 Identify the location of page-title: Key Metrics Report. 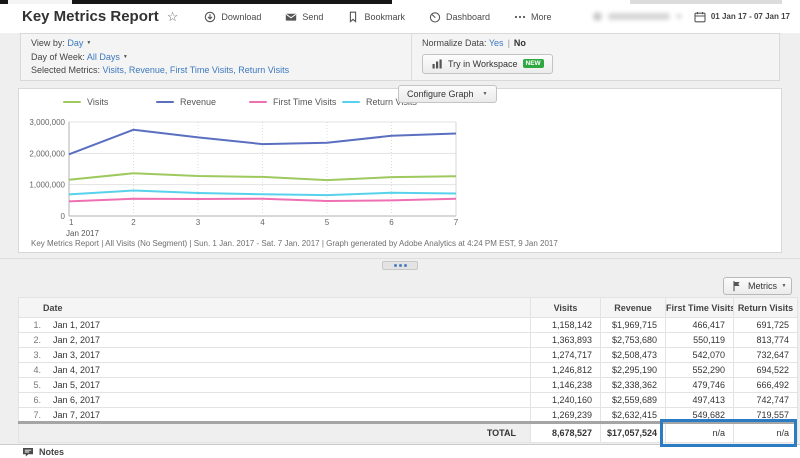
(90, 16).